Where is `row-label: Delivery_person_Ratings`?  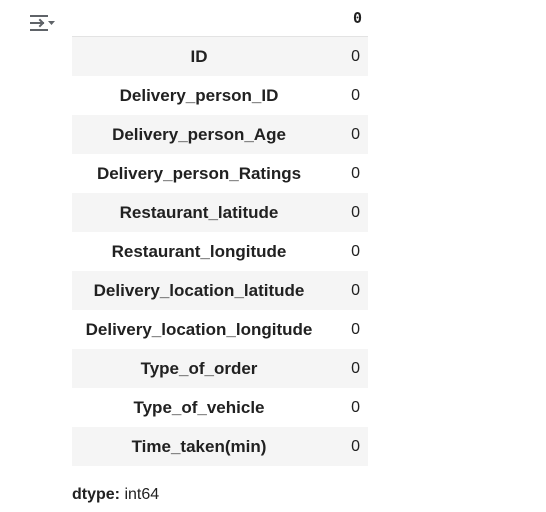
row-label: Delivery_person_Ratings is located at coordinates (199, 173).